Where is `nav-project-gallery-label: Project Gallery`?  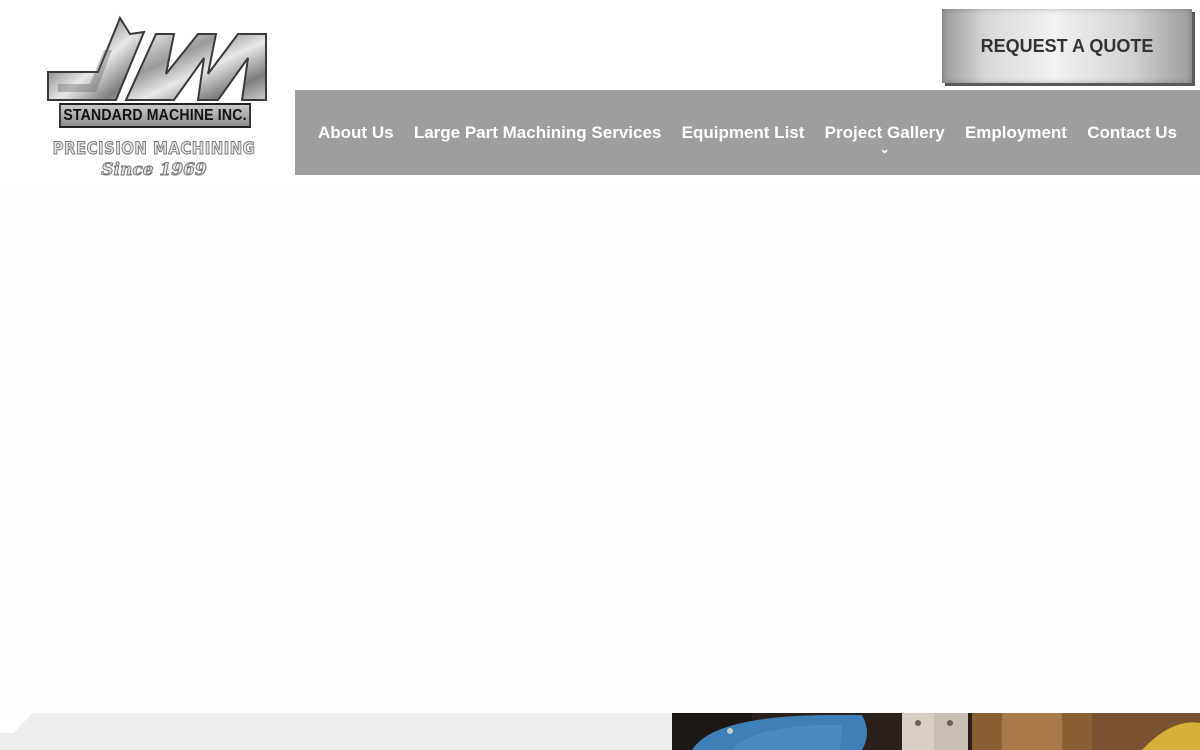 nav-project-gallery-label: Project Gallery is located at coordinates (884, 132).